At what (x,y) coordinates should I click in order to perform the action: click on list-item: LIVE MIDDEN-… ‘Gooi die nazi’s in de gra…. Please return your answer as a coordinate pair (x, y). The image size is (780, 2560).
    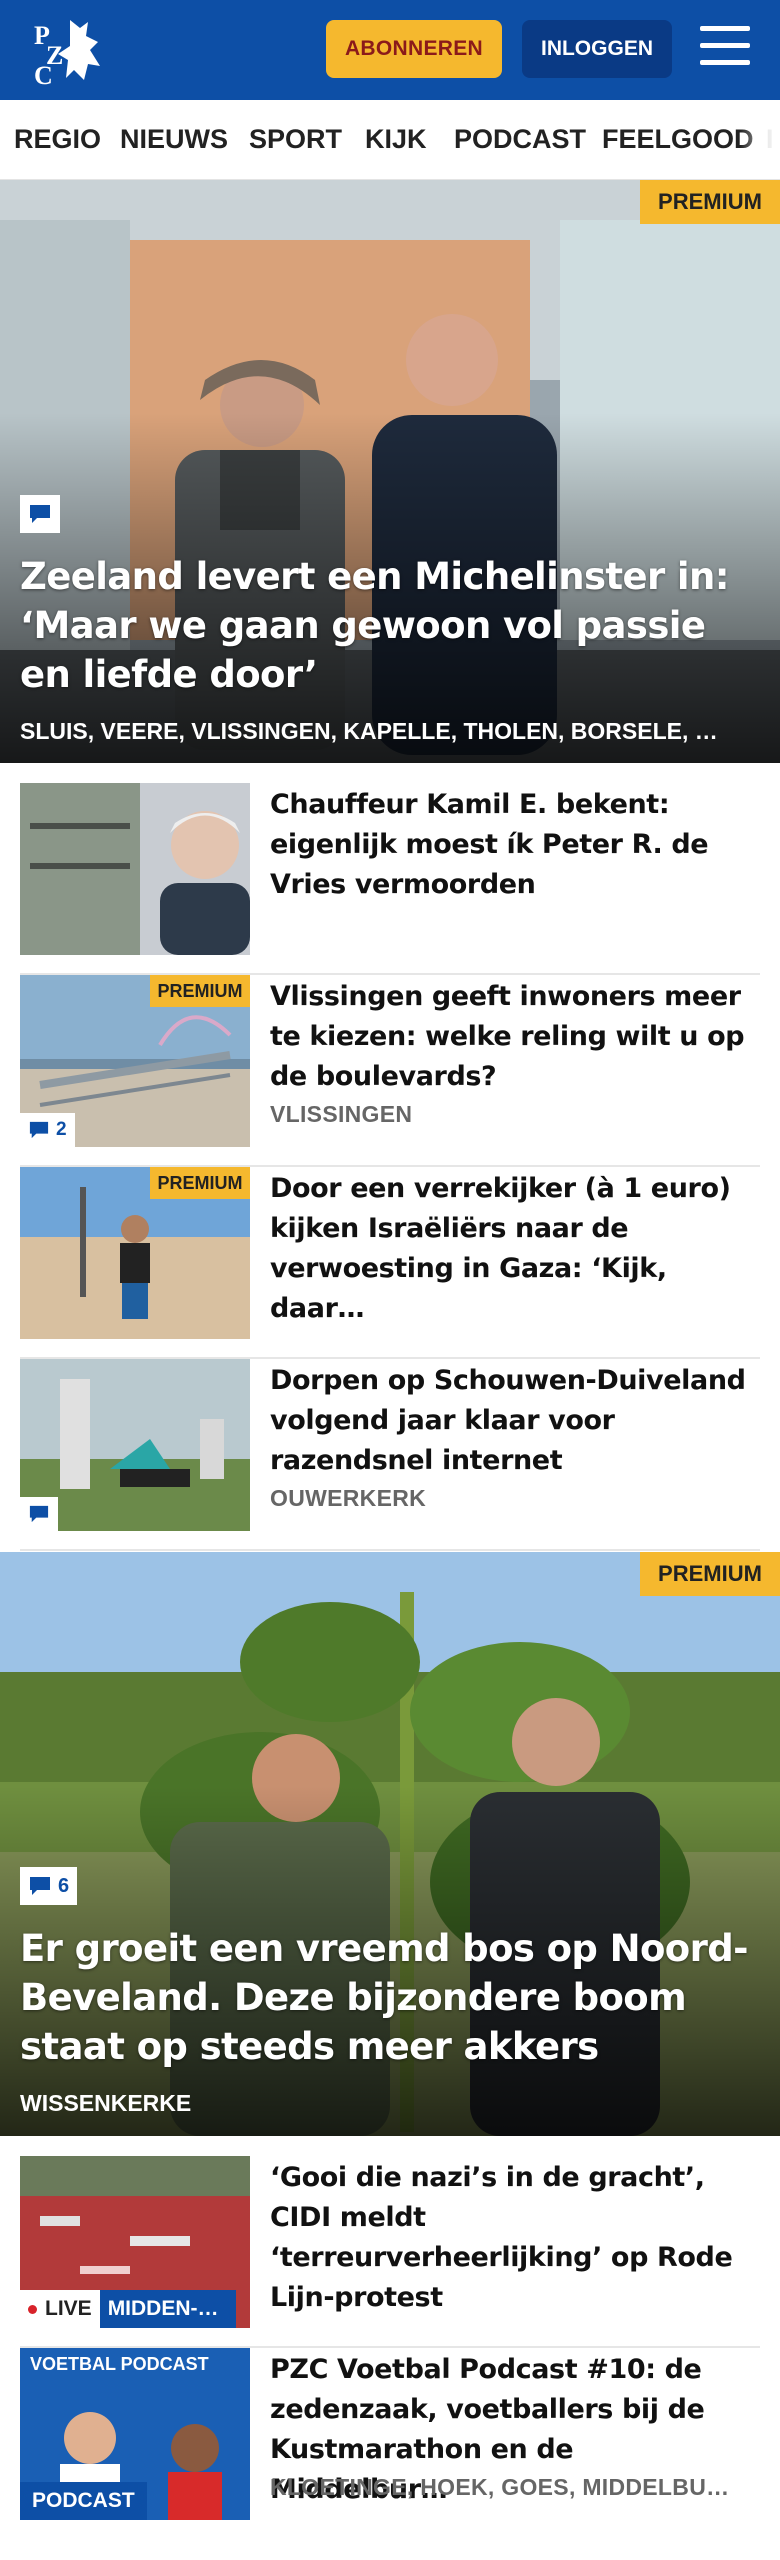
    Looking at the image, I should click on (390, 2252).